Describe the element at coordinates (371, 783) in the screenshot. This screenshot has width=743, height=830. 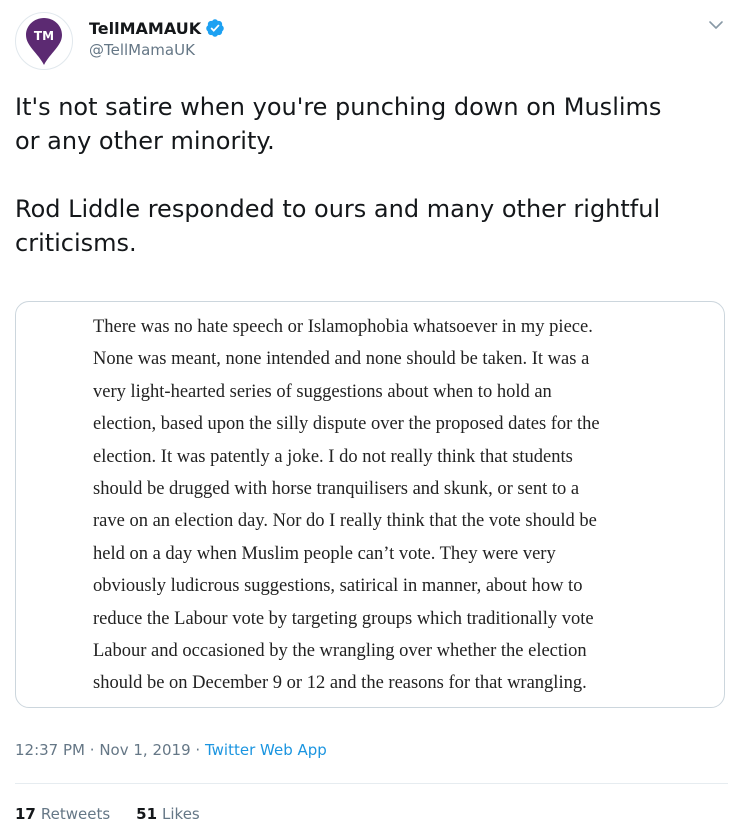
I see `divider` at that location.